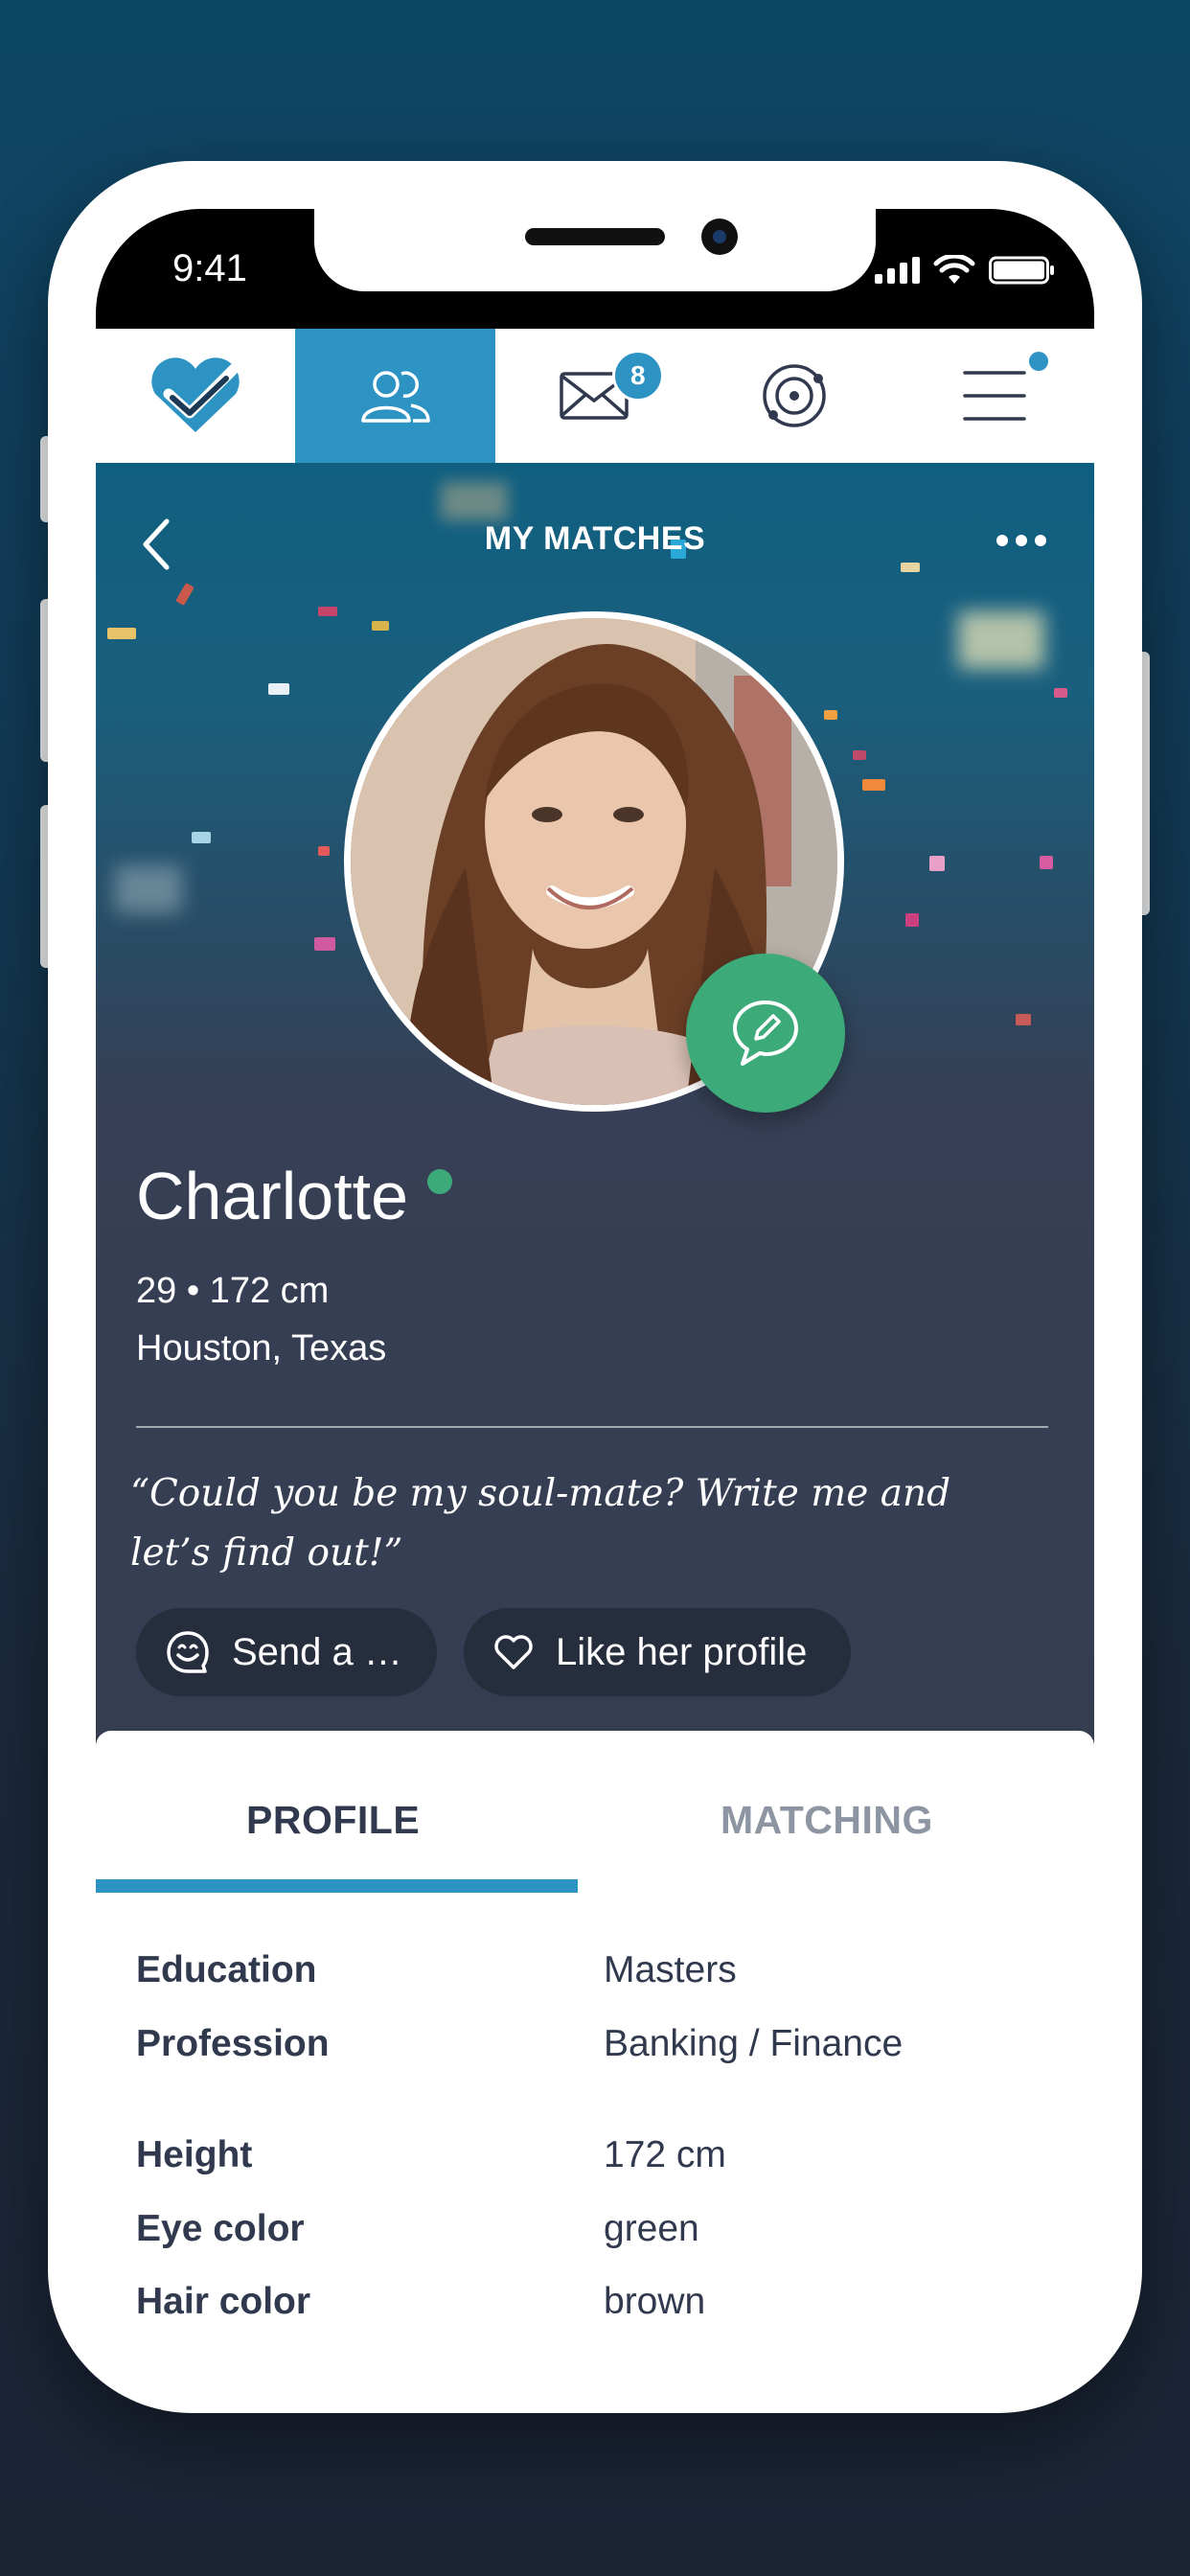 This screenshot has height=2576, width=1190. What do you see at coordinates (221, 2228) in the screenshot?
I see `detail-label: Eye color` at bounding box center [221, 2228].